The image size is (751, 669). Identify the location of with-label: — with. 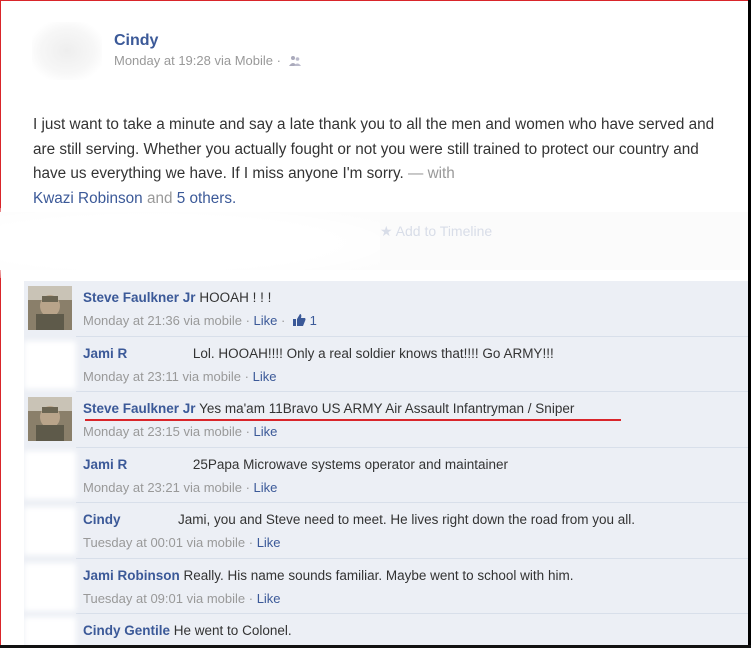
(431, 173).